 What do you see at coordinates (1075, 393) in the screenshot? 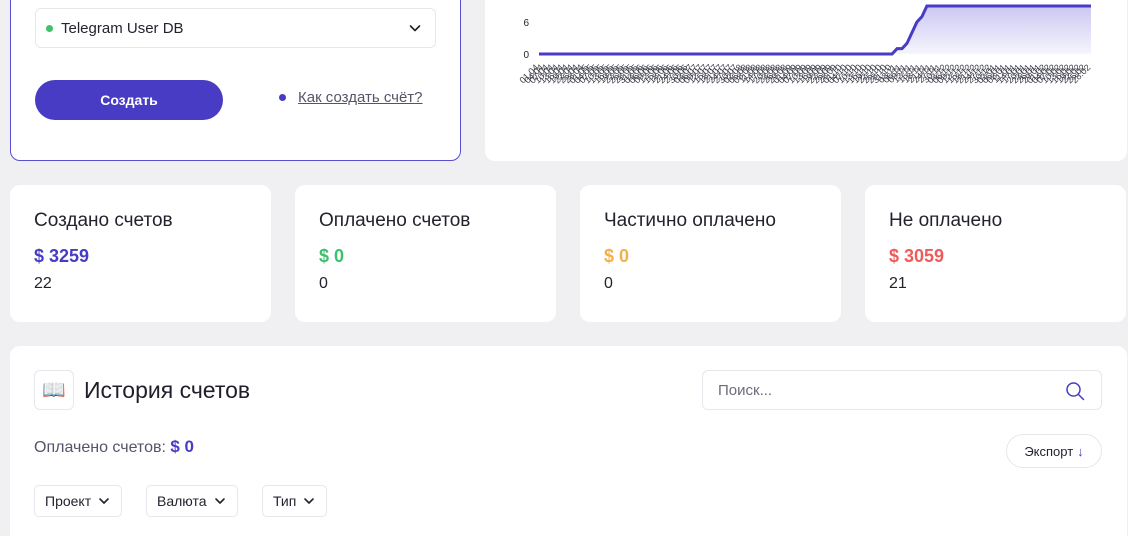
I see `search-icon` at bounding box center [1075, 393].